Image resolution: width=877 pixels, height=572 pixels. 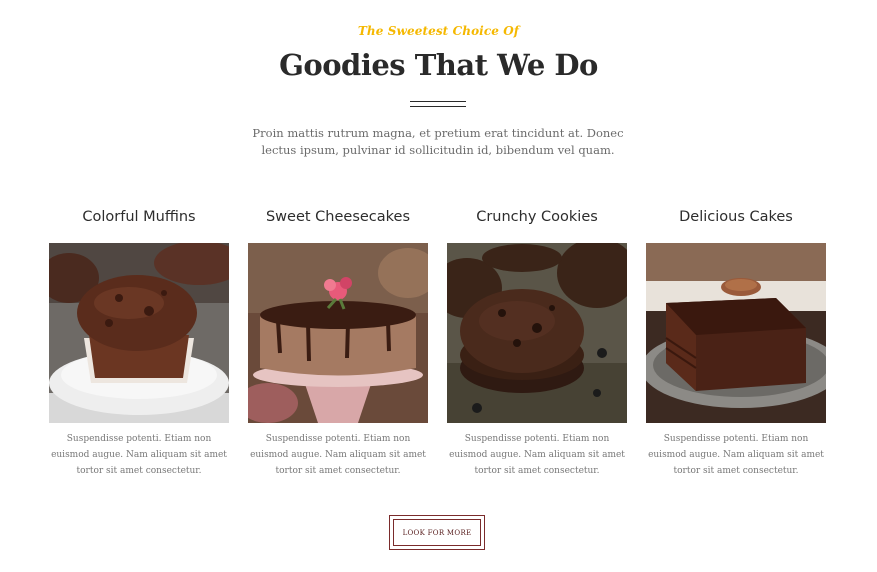 I want to click on title-divider, so click(x=438, y=104).